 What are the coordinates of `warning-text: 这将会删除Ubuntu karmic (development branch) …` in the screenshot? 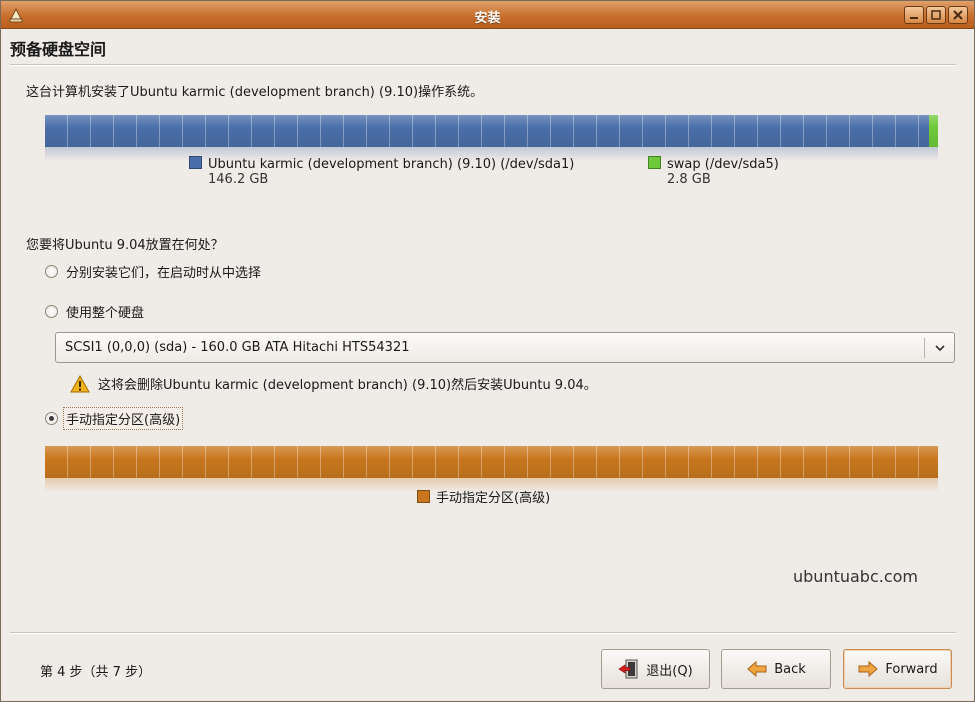 It's located at (347, 385).